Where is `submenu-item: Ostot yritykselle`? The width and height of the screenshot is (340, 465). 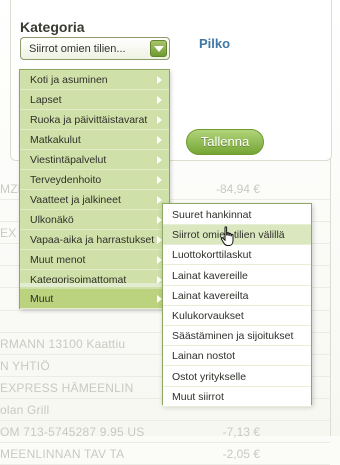 submenu-item: Ostot yritykselle is located at coordinates (237, 376).